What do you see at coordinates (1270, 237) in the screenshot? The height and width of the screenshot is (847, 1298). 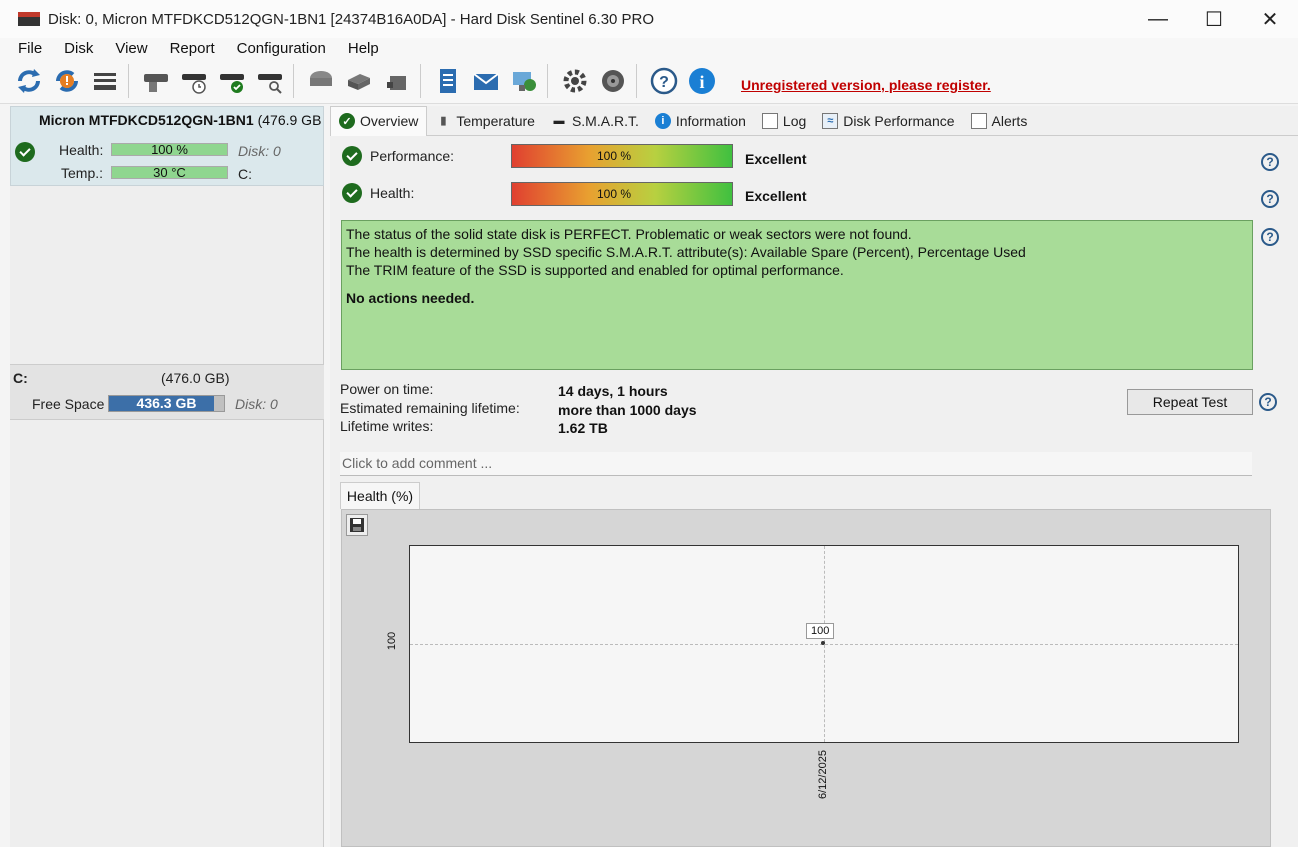 I see `status-help-icon: ?` at bounding box center [1270, 237].